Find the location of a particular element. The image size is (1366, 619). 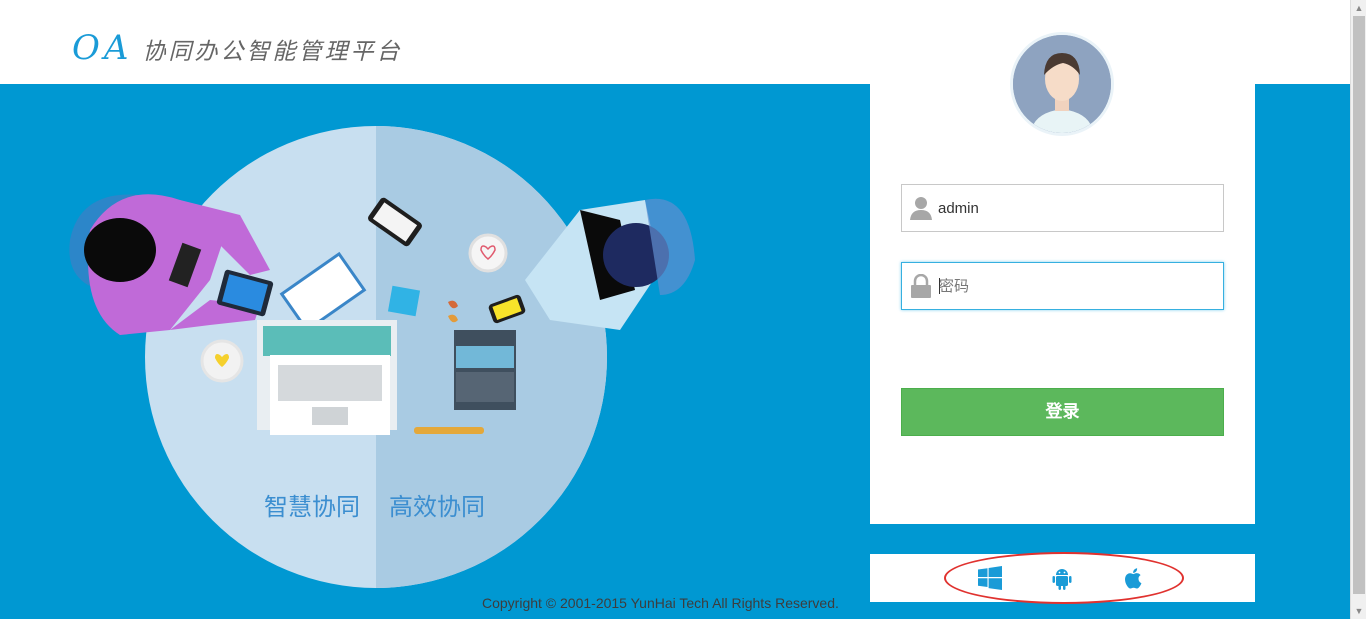

logo-oa: OA is located at coordinates (102, 48).